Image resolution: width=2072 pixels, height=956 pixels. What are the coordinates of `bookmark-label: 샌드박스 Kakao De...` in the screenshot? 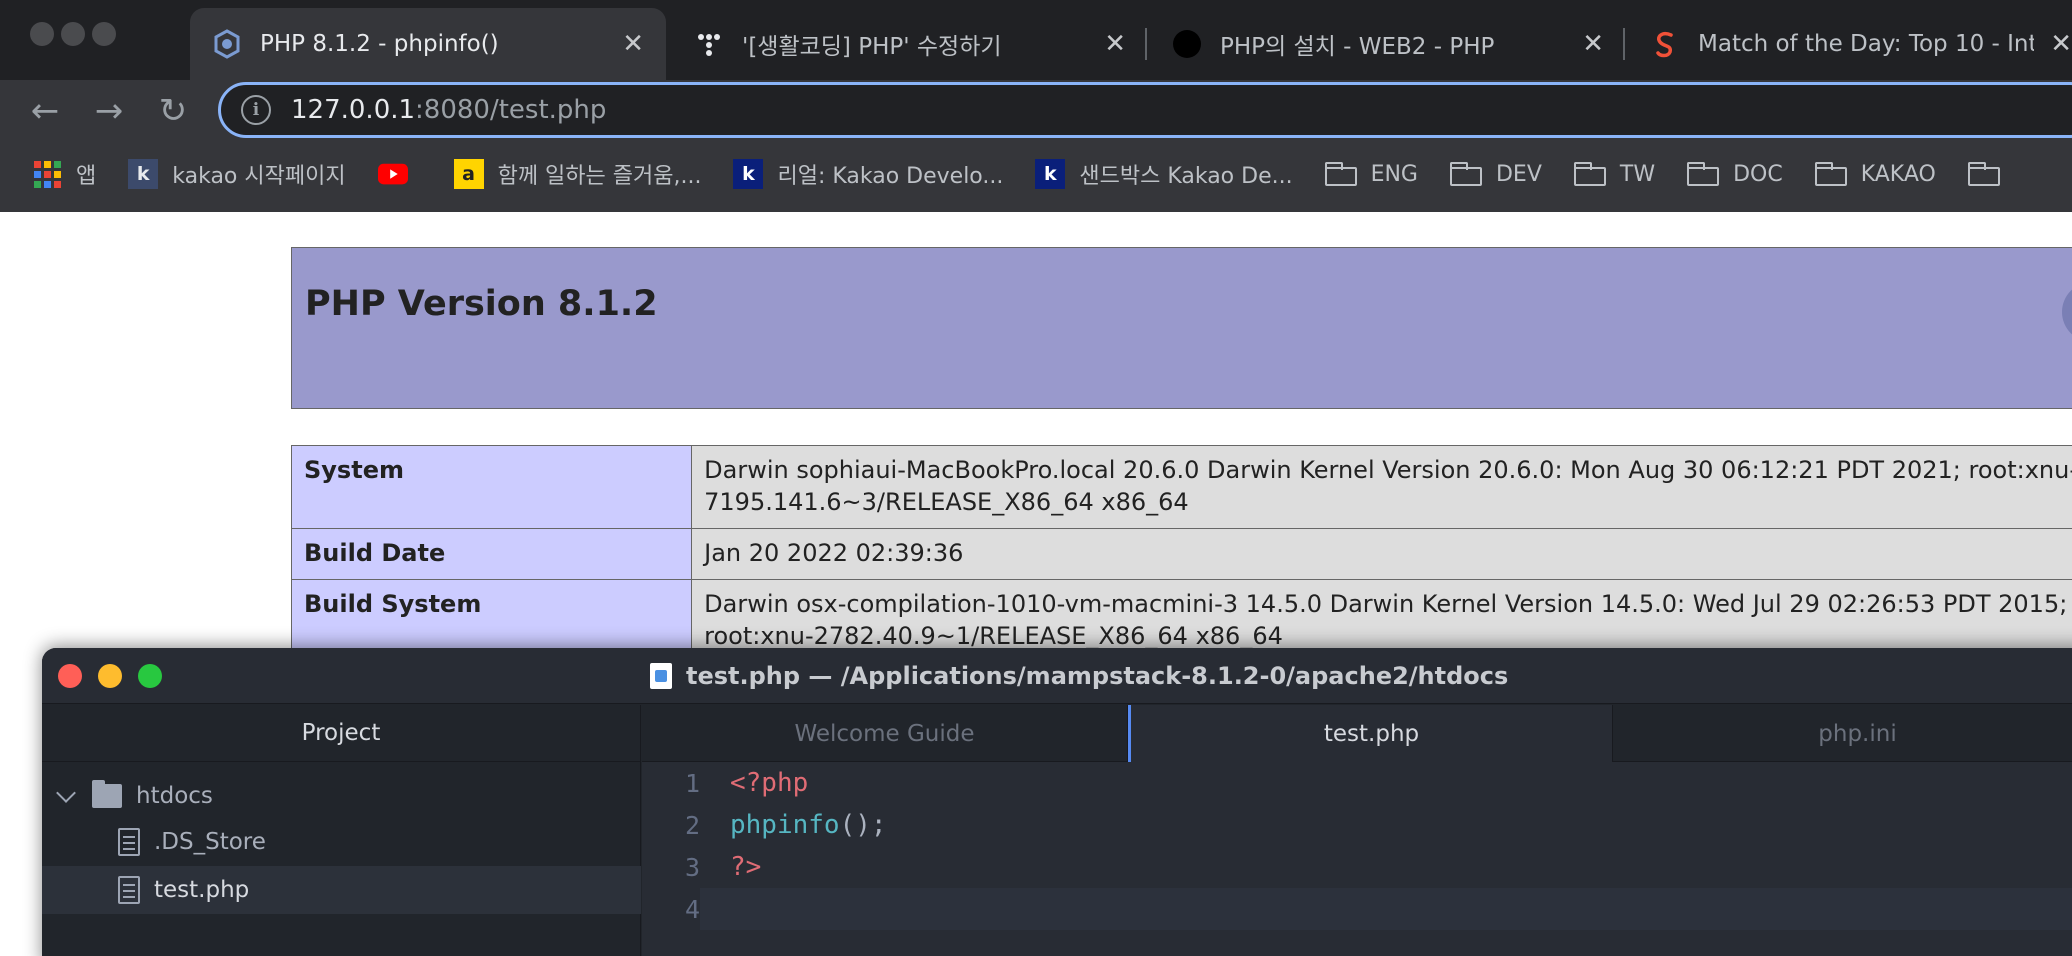 It's located at (1186, 176).